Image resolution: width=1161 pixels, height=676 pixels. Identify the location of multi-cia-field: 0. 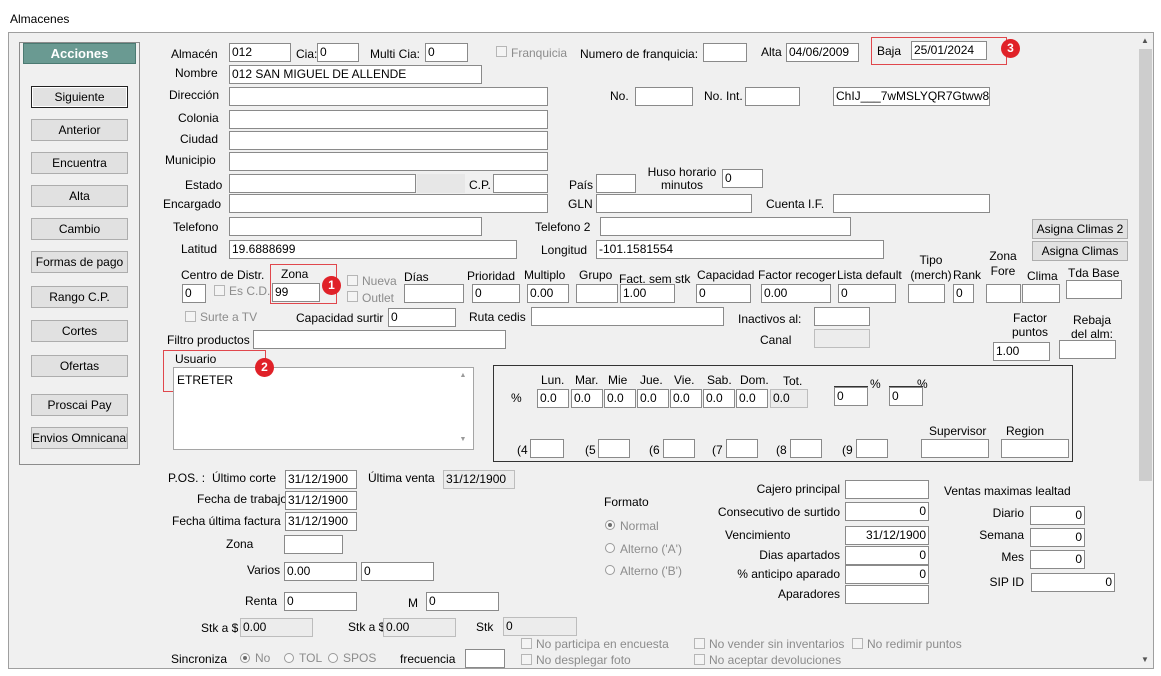
(446, 52).